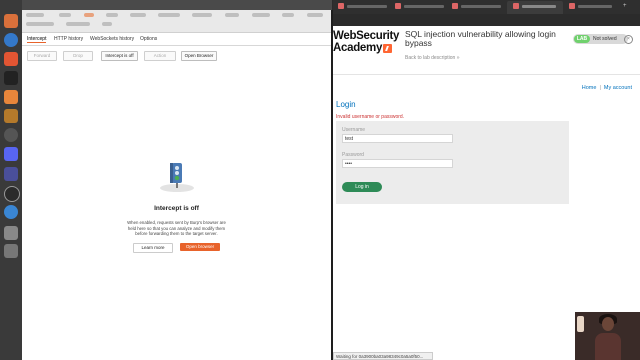 The image size is (640, 360). Describe the element at coordinates (11, 154) in the screenshot. I see `discord-icon` at that location.